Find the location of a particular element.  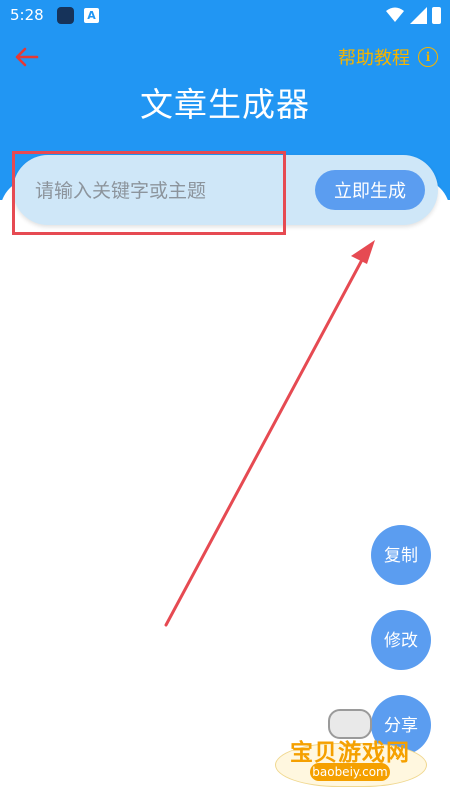

edit-button: 修改 is located at coordinates (401, 640).